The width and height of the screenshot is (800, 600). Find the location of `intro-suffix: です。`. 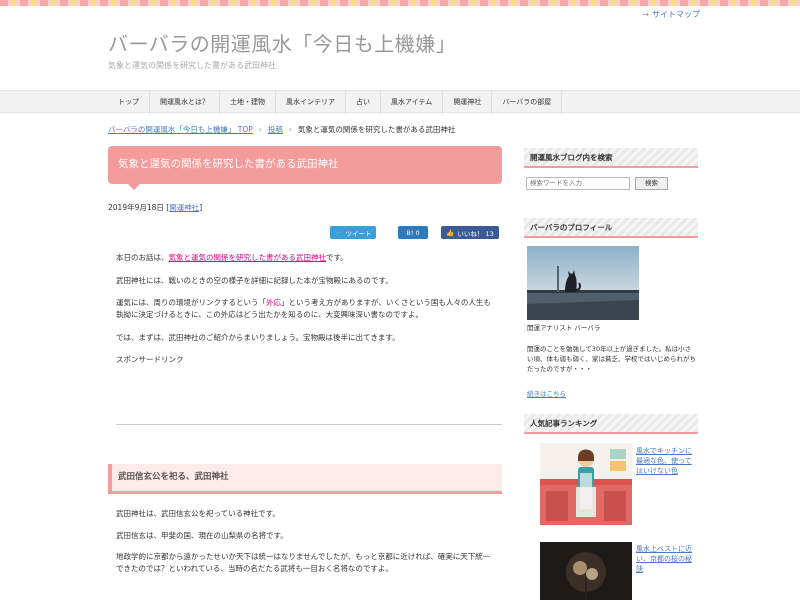

intro-suffix: です。 is located at coordinates (337, 257).